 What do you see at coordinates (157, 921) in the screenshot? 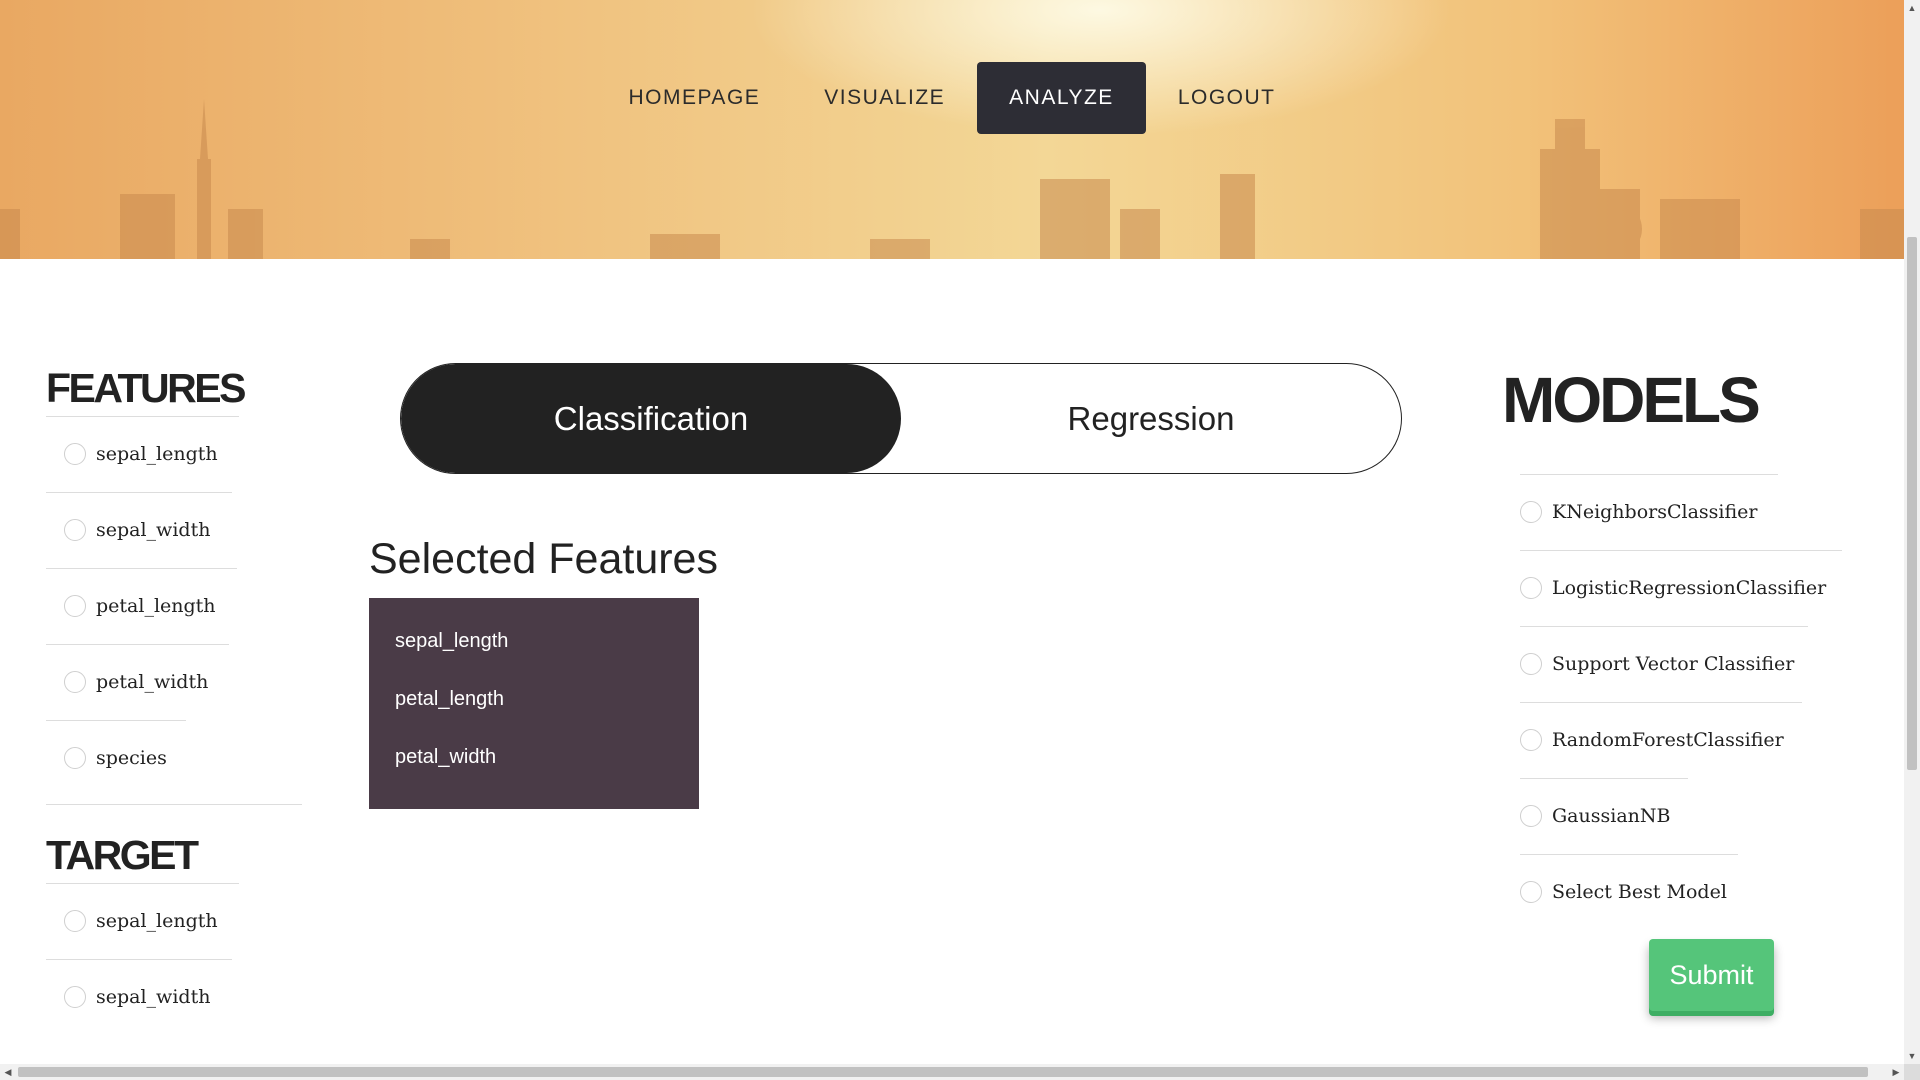
I see `target-label: sepal_length` at bounding box center [157, 921].